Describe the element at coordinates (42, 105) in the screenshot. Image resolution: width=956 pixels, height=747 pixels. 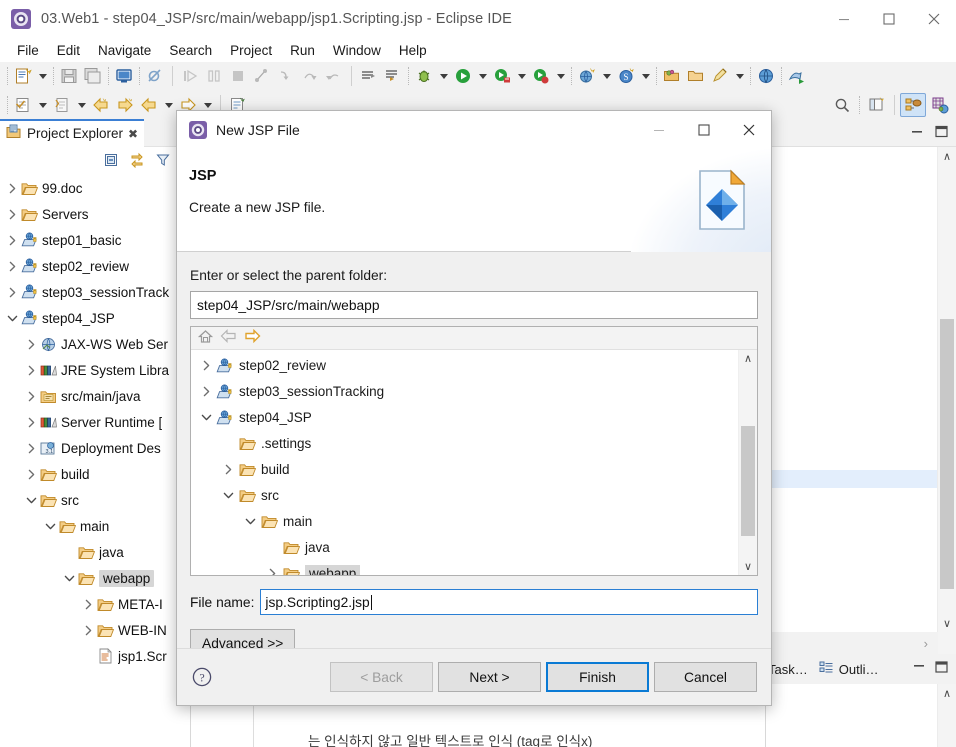
I see `annotation-dropdown-caret-icon` at that location.